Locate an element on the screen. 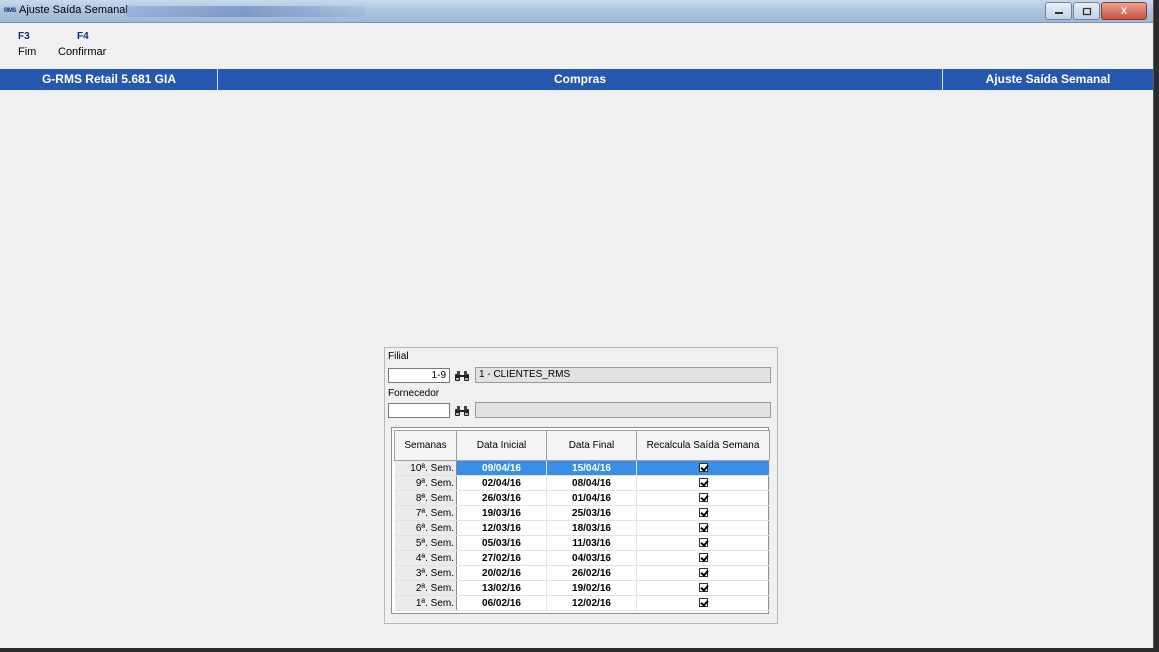  filial-search-button is located at coordinates (462, 375).